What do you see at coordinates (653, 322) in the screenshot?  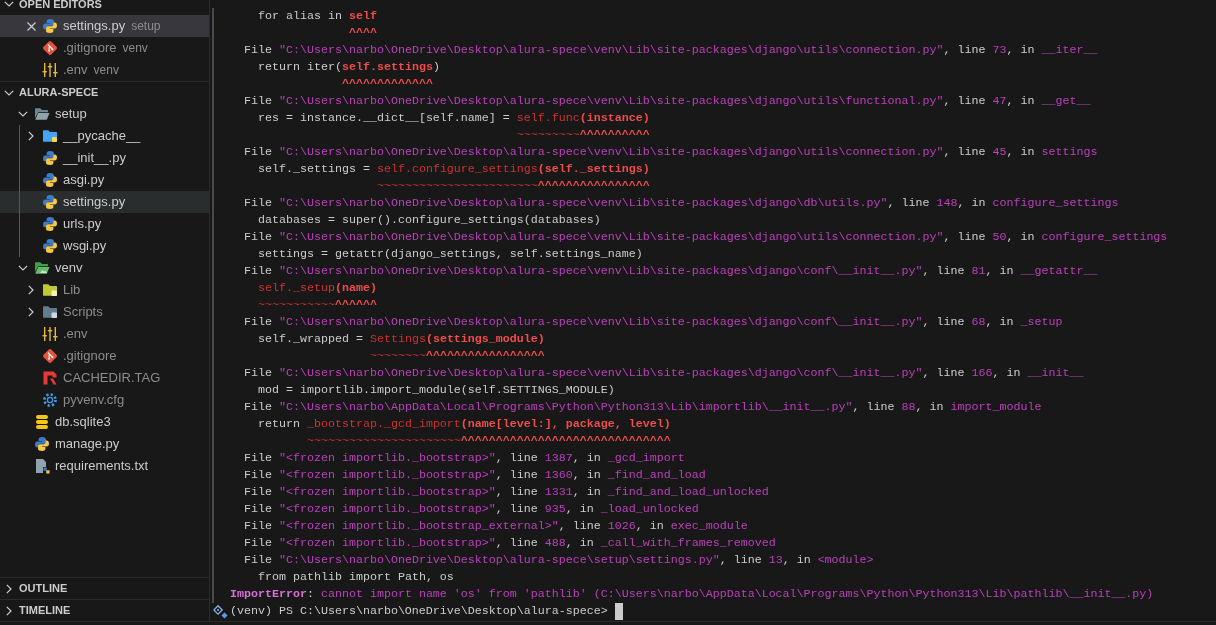 I see `traceback-location: File "C:\Users\narbo\OneDrive\Desktop\alura-spece\venv\Lib\site-packages\django\conf\__init__.py", line 68, in _setup` at bounding box center [653, 322].